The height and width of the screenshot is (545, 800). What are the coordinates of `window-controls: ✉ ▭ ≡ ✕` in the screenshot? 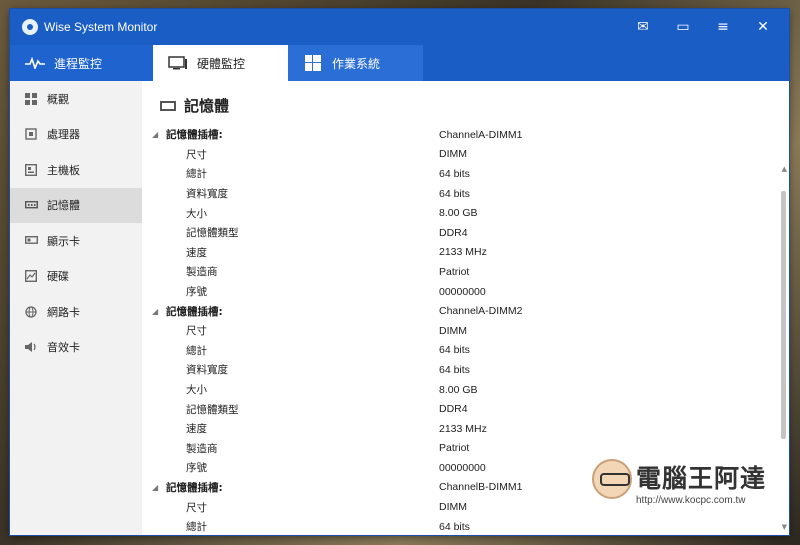 It's located at (703, 27).